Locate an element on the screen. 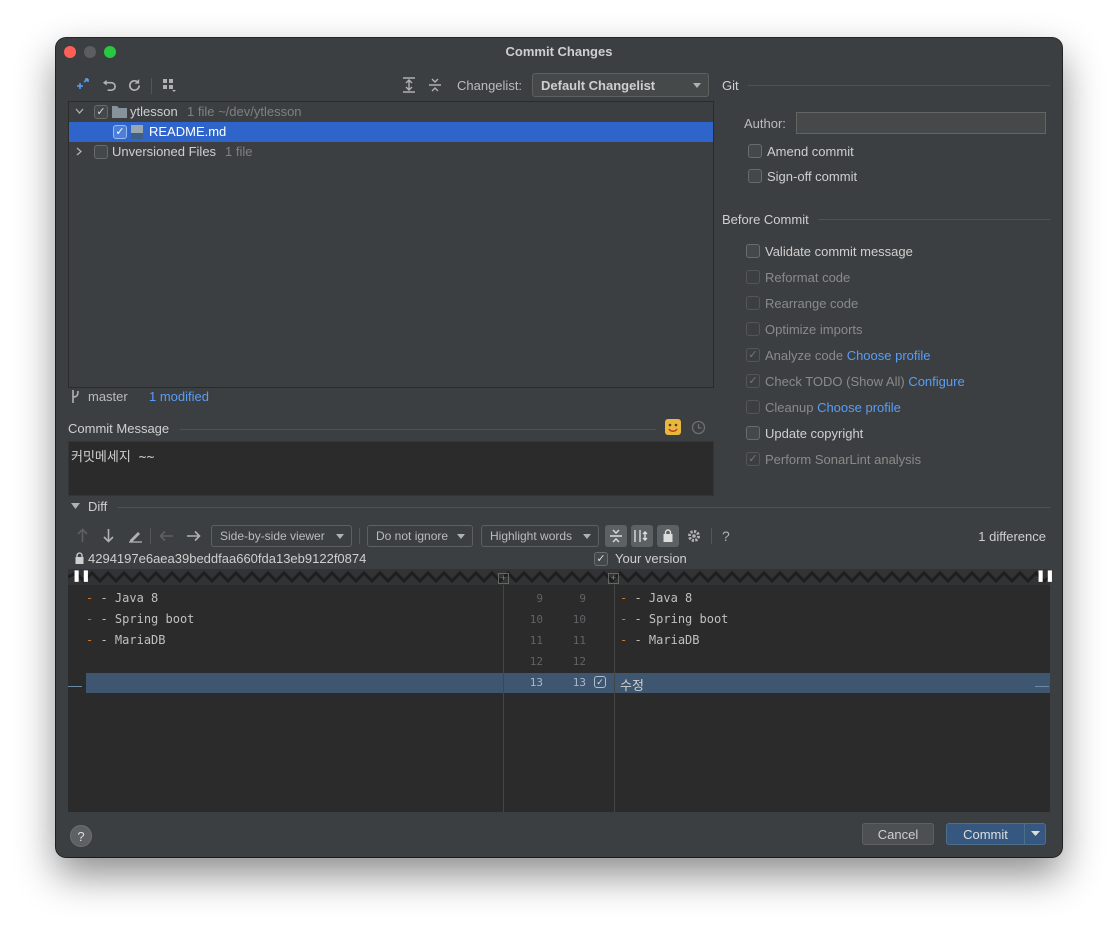 The image size is (1118, 932). next-difference-icon is located at coordinates (108, 536).